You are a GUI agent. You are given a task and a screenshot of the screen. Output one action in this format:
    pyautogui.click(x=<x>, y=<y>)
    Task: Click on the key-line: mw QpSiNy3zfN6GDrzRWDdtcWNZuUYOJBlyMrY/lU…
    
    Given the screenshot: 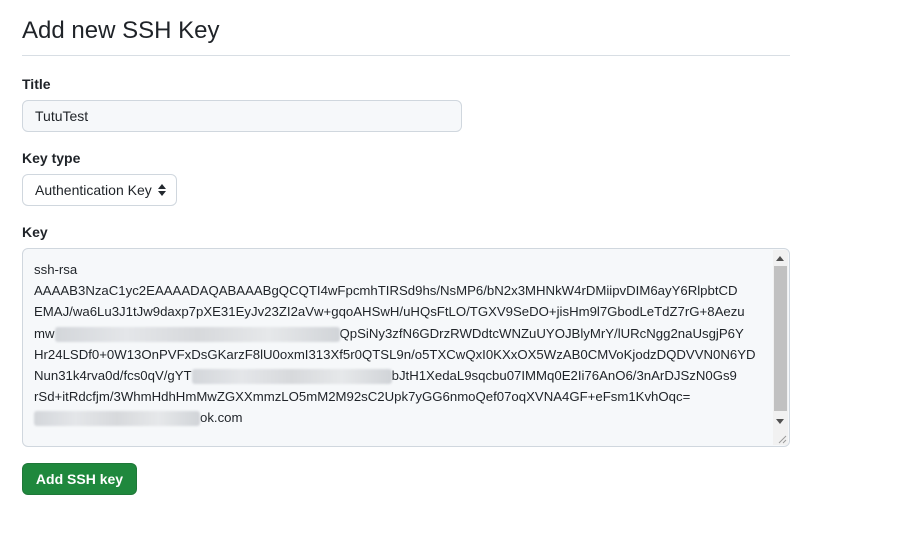 What is the action you would take?
    pyautogui.click(x=389, y=333)
    